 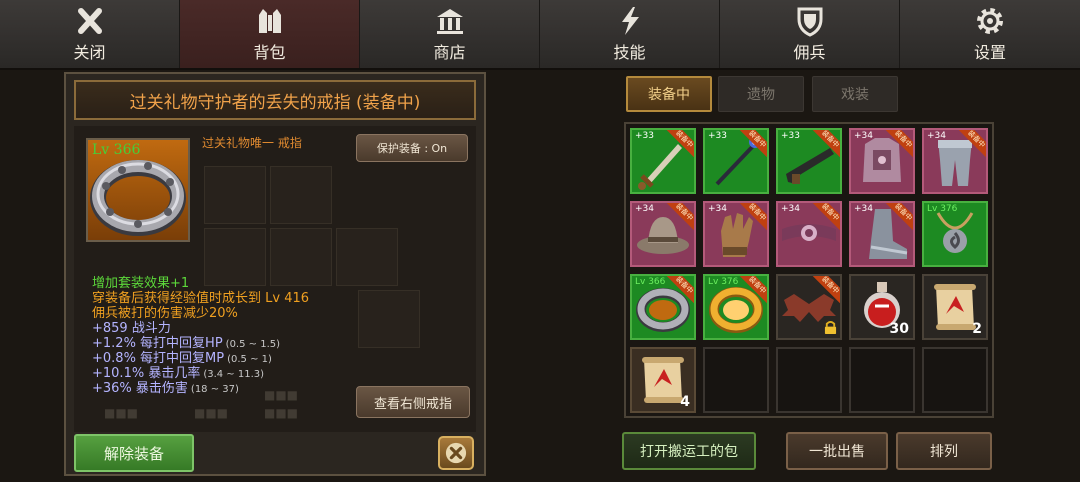 I want to click on stat-line: +0.8% 每打中回复MP (0.5 ~ 1), so click(x=232, y=358).